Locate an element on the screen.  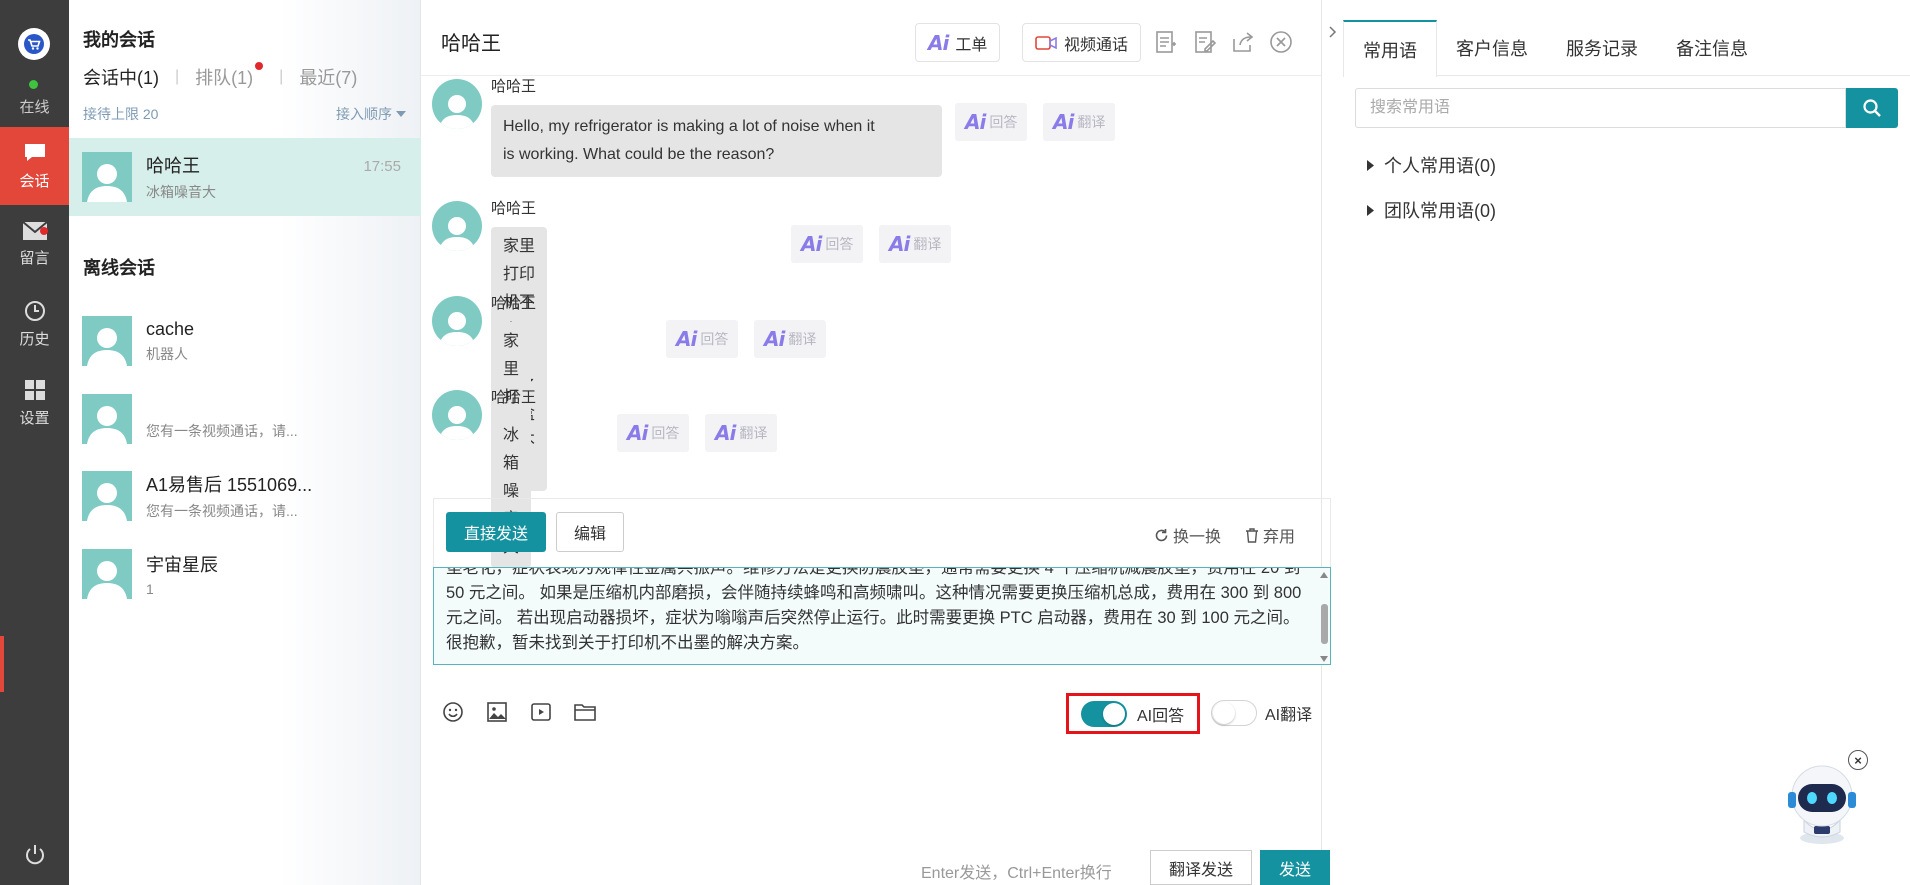
ai-reply-switch is located at coordinates (1104, 713).